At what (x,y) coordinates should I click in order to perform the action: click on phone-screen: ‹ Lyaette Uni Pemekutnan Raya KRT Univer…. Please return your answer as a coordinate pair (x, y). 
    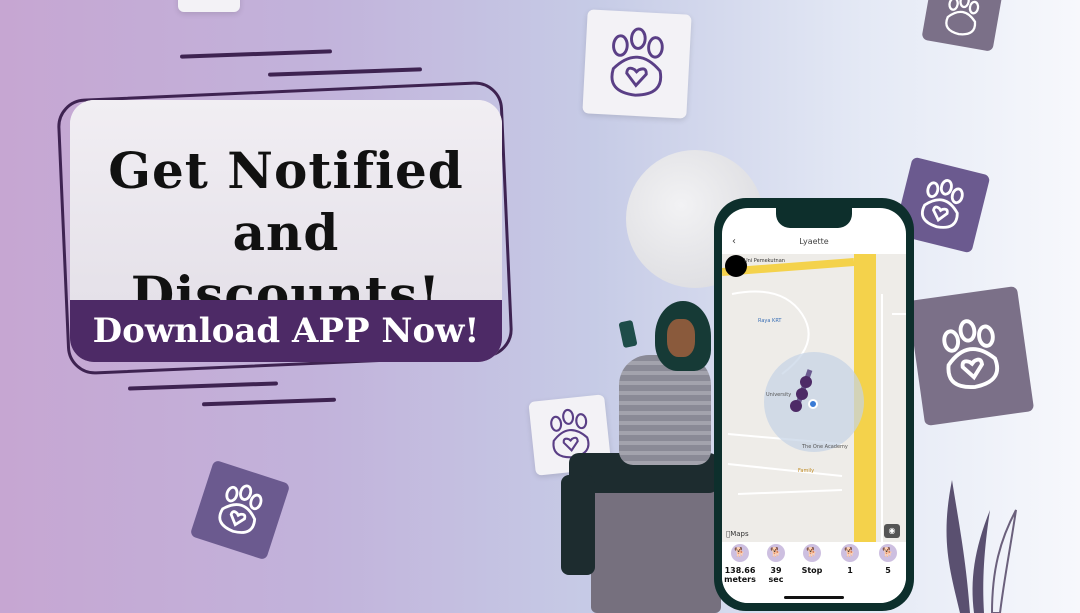
    Looking at the image, I should click on (814, 405).